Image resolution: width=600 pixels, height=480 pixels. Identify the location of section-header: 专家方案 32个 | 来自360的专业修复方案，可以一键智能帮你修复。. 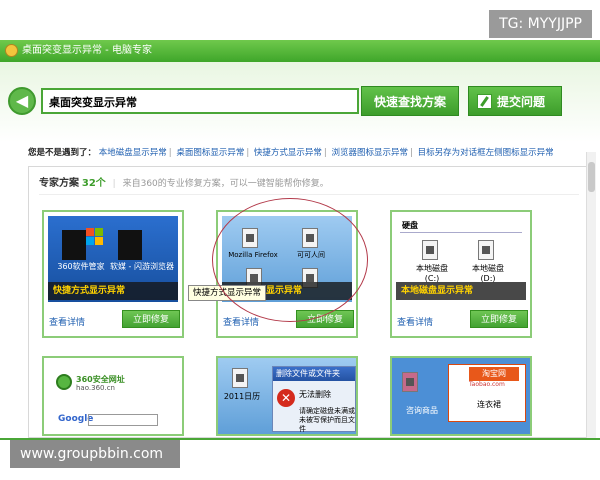
(309, 184).